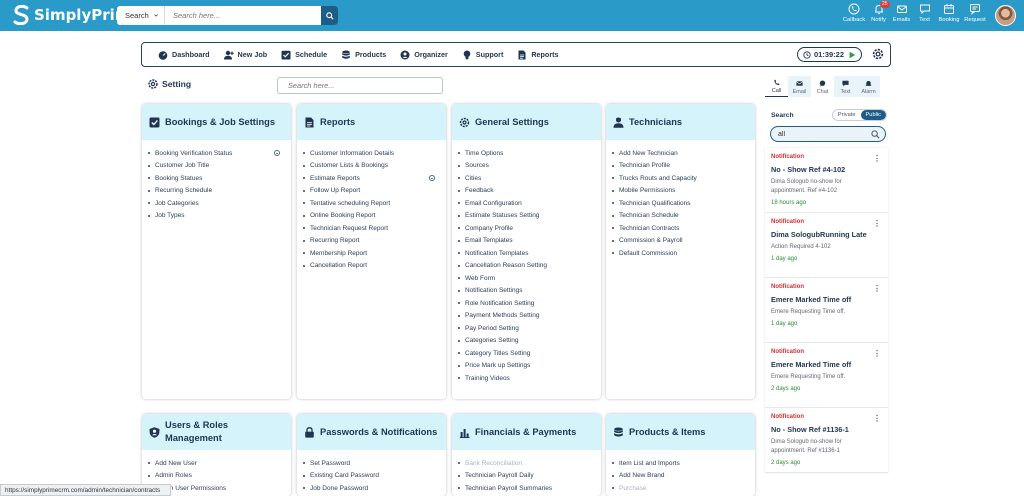  What do you see at coordinates (868, 86) in the screenshot?
I see `tab-alarm: Alarm` at bounding box center [868, 86].